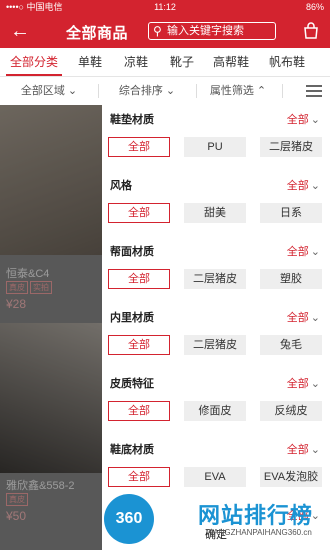 The image size is (330, 550). I want to click on filter-attribute: 属性筛选 ⌃, so click(238, 91).